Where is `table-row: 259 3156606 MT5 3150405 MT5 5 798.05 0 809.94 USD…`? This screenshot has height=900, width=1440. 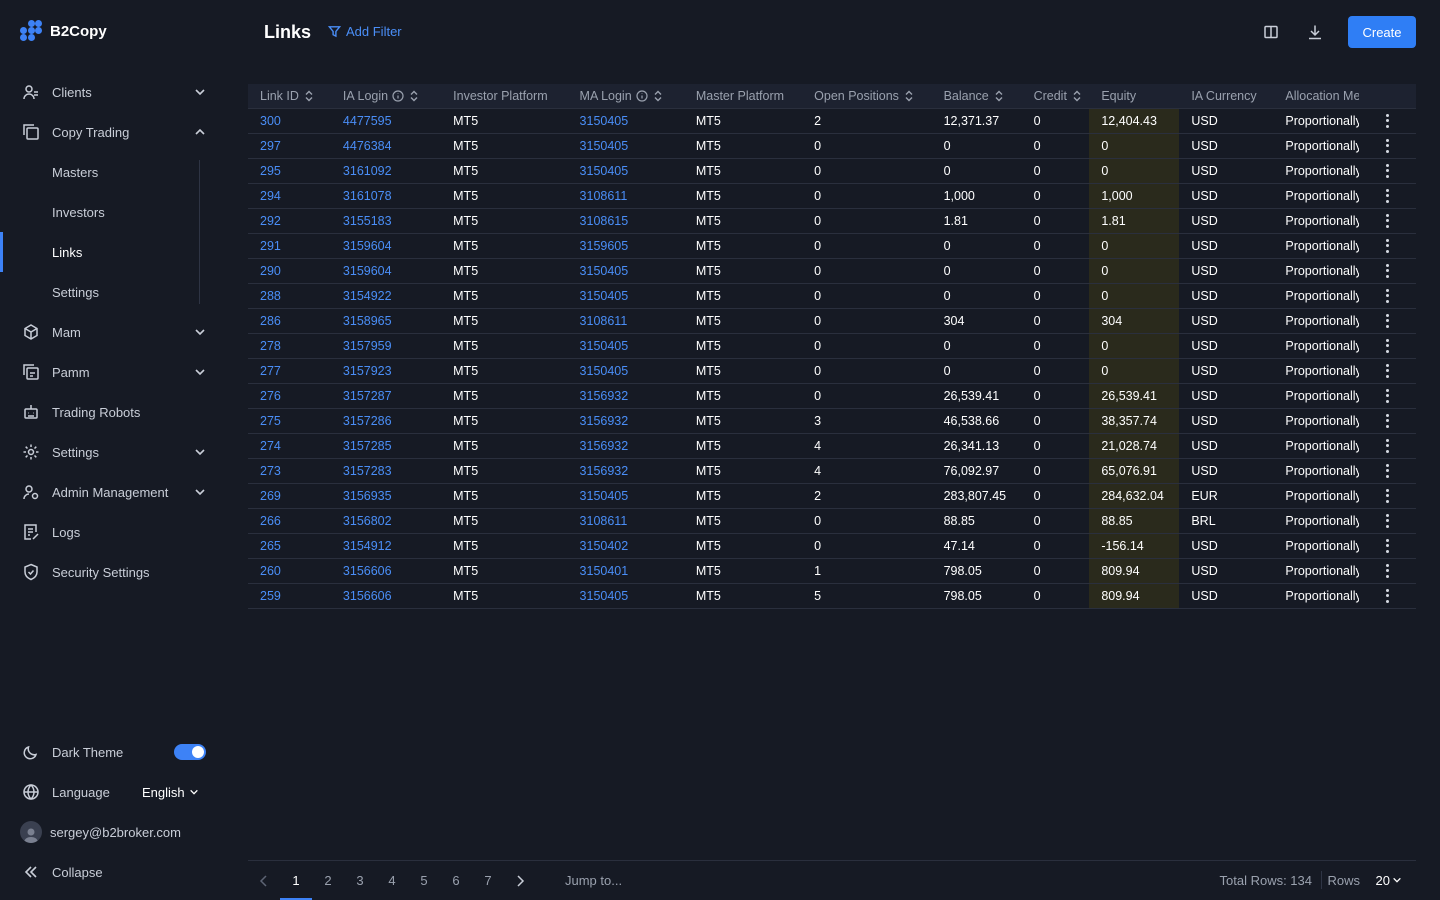
table-row: 259 3156606 MT5 3150405 MT5 5 798.05 0 809.94 USD… is located at coordinates (832, 596).